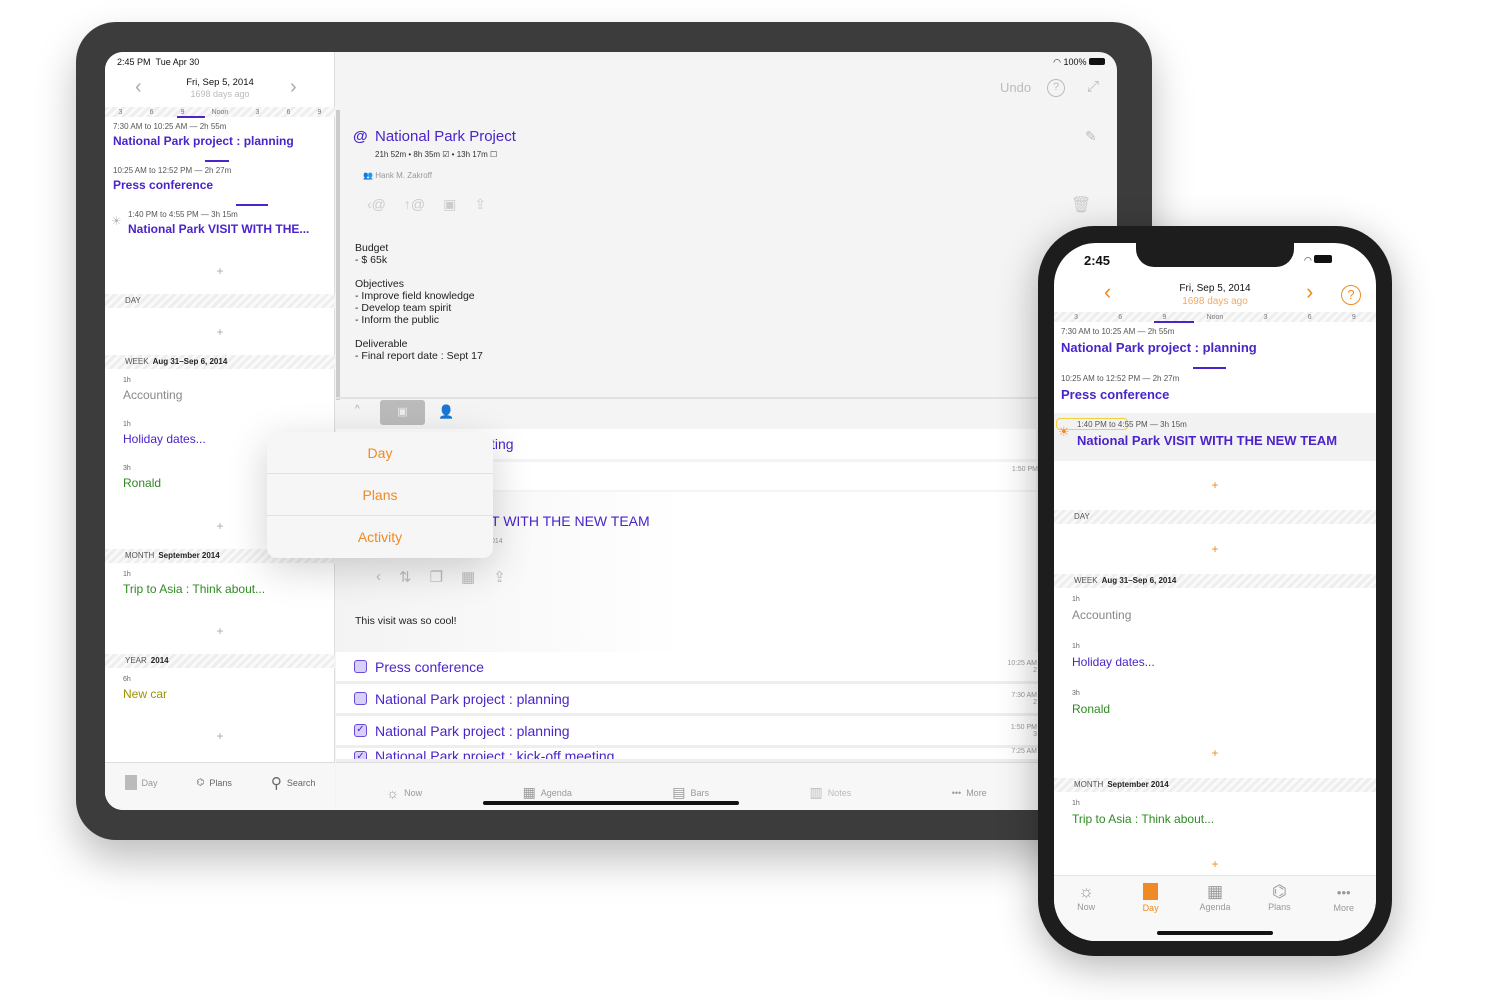  Describe the element at coordinates (214, 782) in the screenshot. I see `tab-plans: ⌬ Plans` at that location.